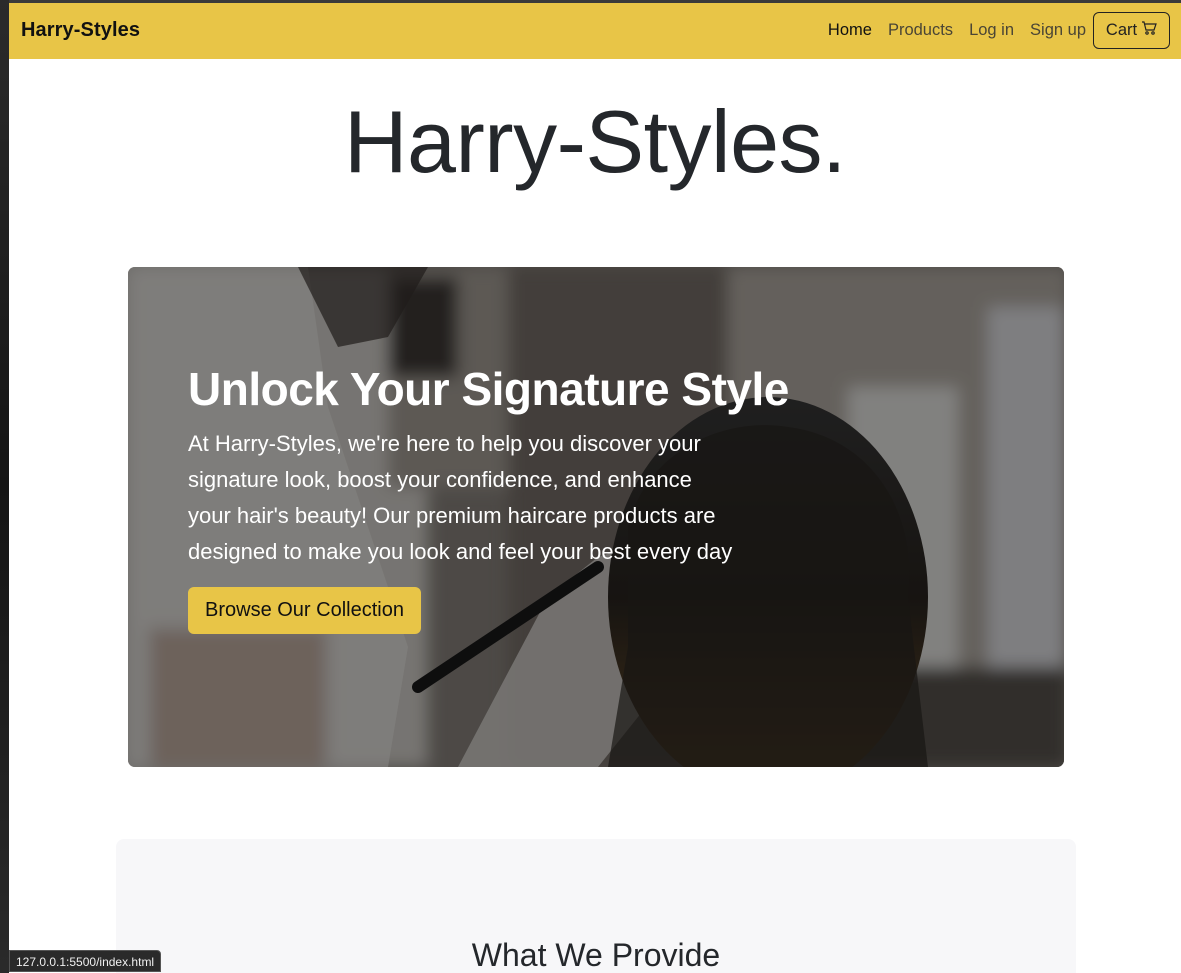 The height and width of the screenshot is (973, 1181). I want to click on nav-link-products: Products, so click(920, 30).